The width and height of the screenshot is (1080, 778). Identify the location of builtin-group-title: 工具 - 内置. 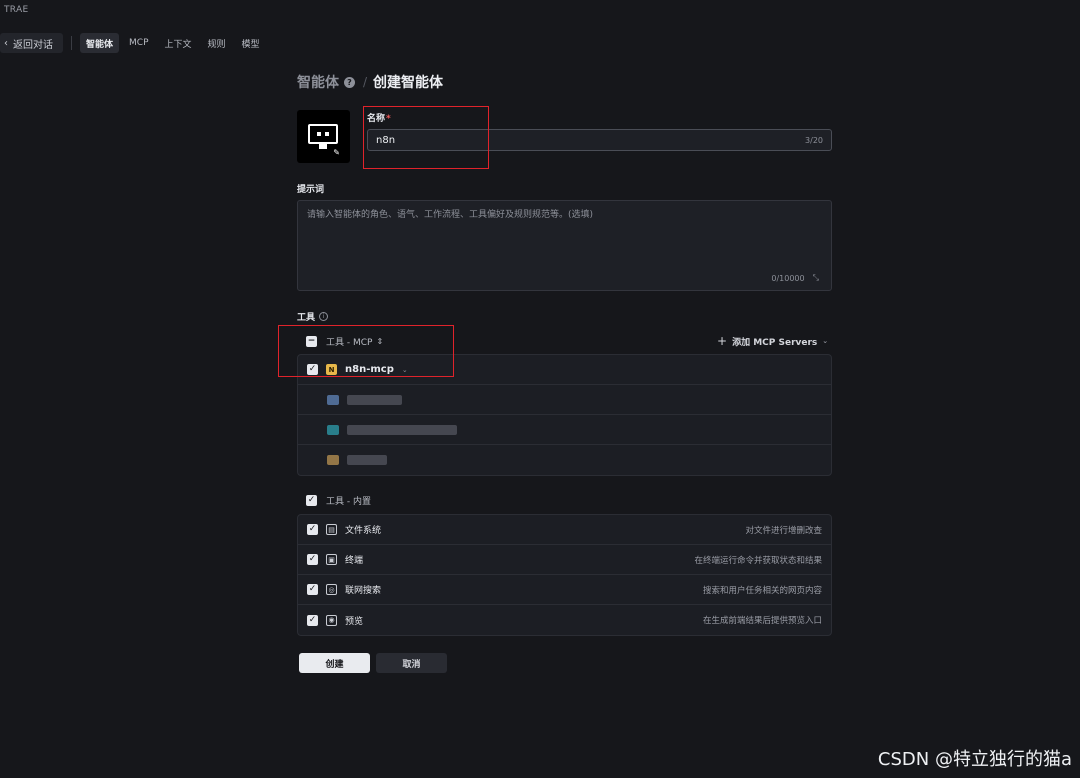
(348, 502).